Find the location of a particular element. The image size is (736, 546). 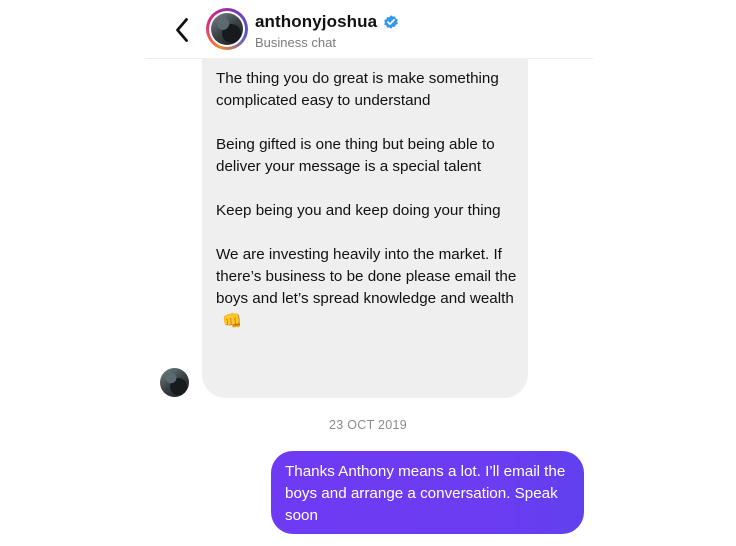

chat-header: anthonyjoshua Business chat is located at coordinates (368, 29).